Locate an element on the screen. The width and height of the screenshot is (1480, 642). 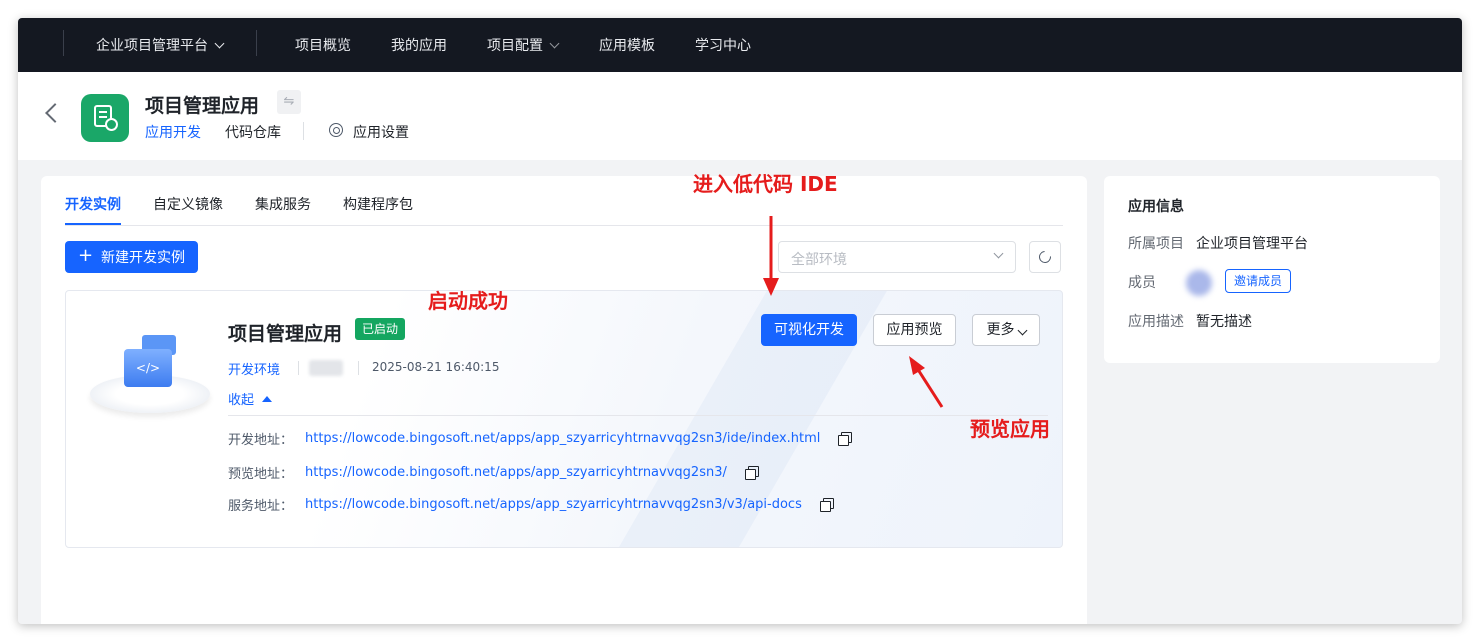
app-info-panel: 应用信息 所属项目 企业项目管理平台 成员 邀请成员 应用描述 暂无描述 is located at coordinates (1272, 269).